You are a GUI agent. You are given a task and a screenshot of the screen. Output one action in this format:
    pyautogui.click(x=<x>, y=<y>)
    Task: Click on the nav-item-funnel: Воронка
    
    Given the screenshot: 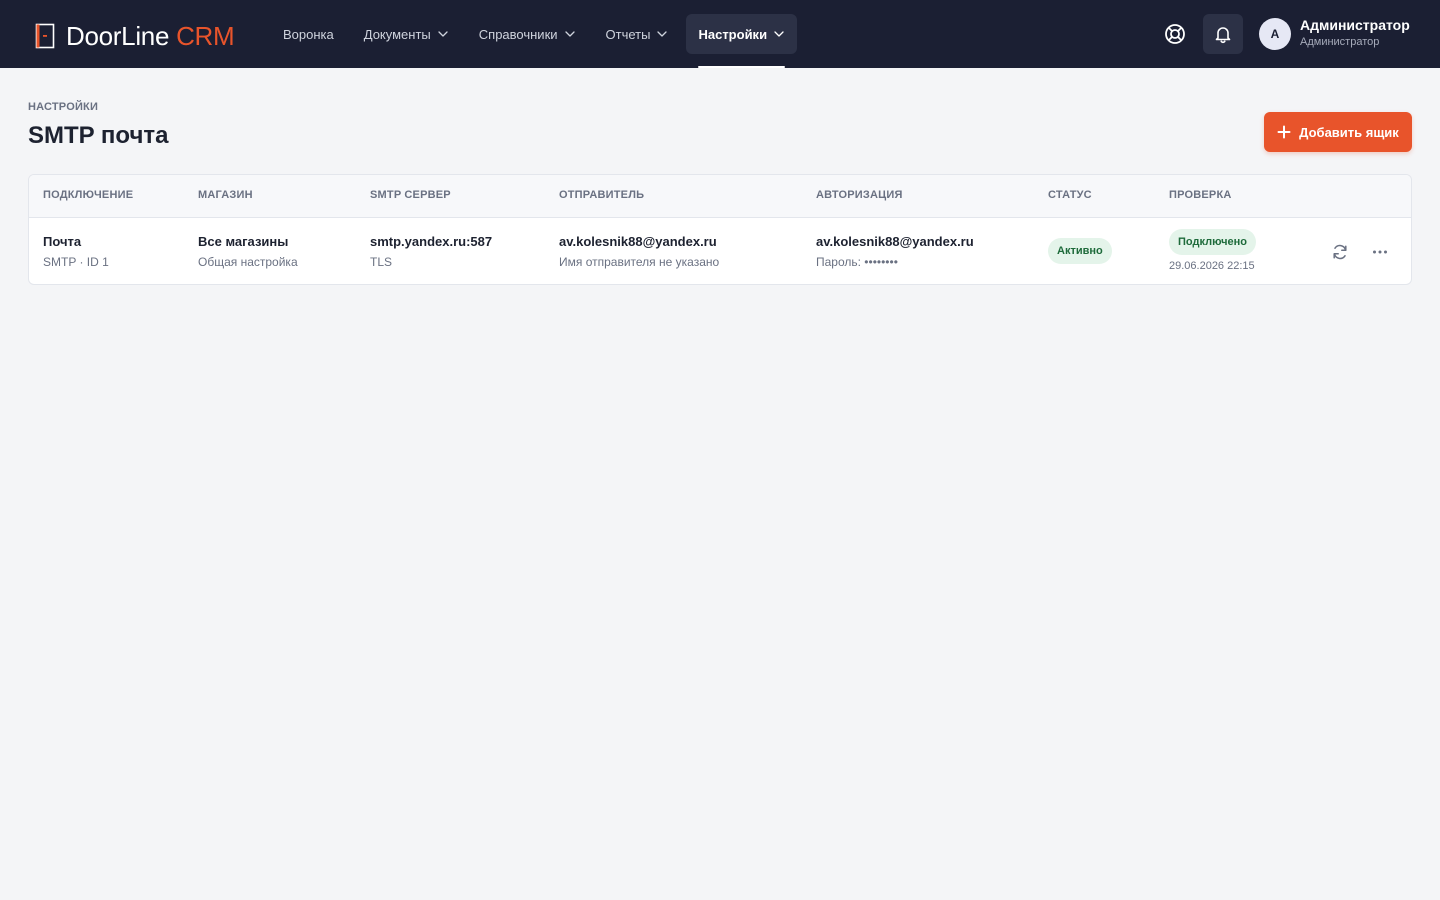 What is the action you would take?
    pyautogui.click(x=308, y=34)
    